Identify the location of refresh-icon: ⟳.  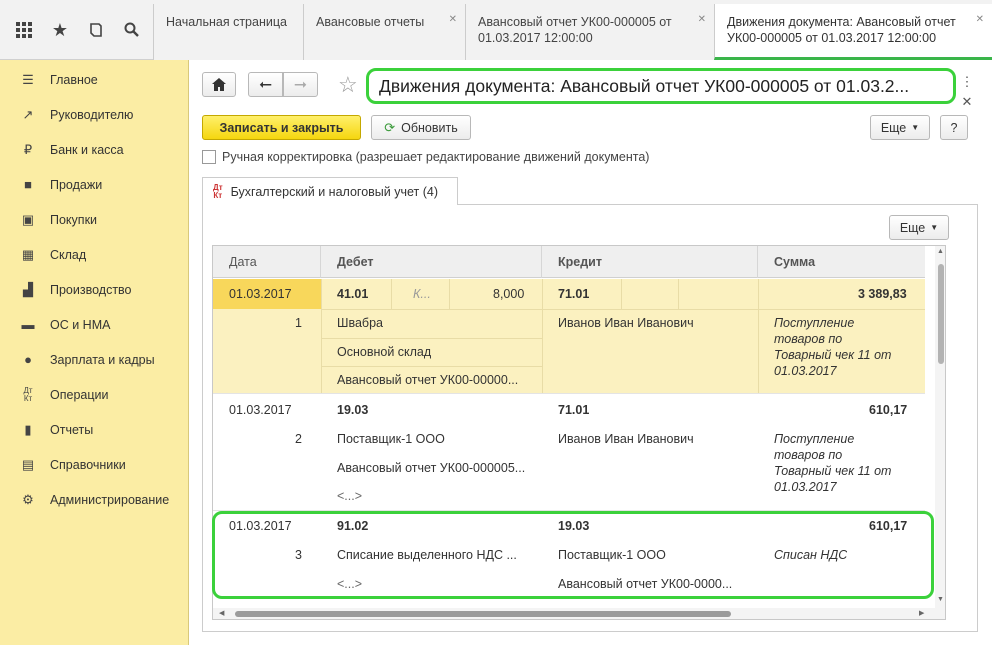
(390, 127).